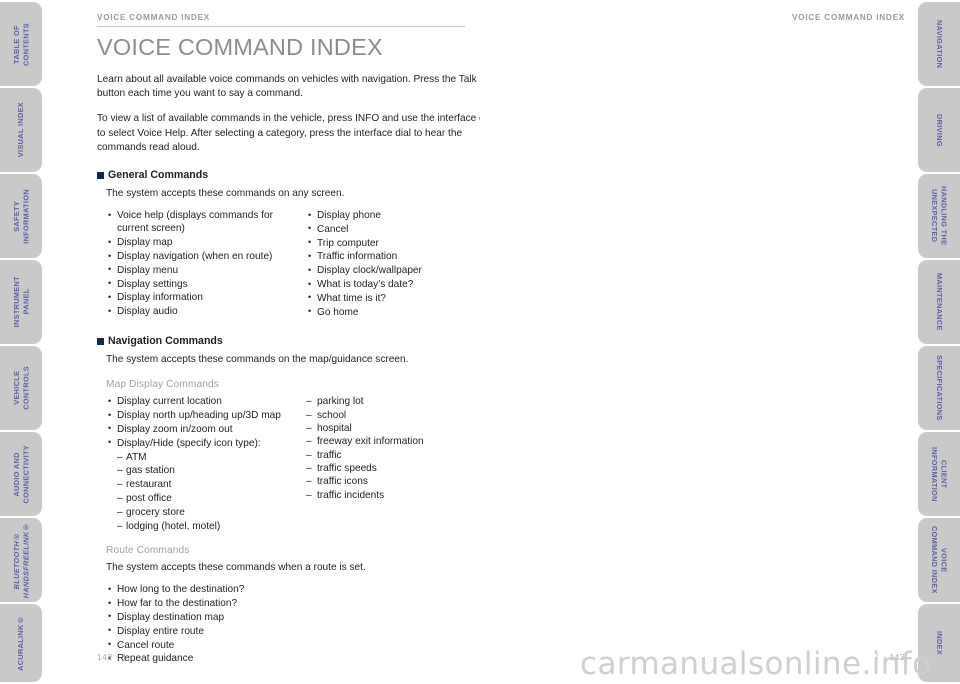 The width and height of the screenshot is (960, 684). Describe the element at coordinates (158, 175) in the screenshot. I see `section-heading-label: General Commands` at that location.